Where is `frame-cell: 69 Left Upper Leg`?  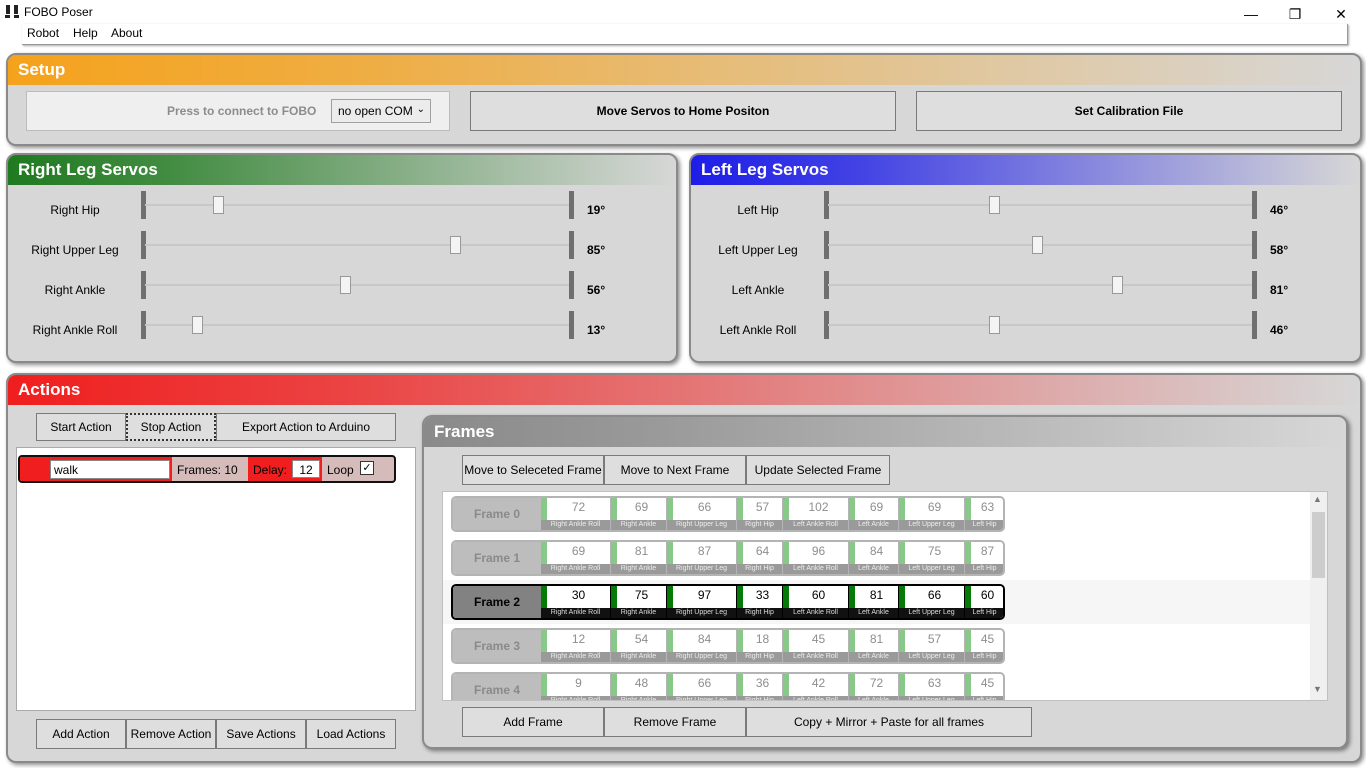 frame-cell: 69 Left Upper Leg is located at coordinates (932, 514).